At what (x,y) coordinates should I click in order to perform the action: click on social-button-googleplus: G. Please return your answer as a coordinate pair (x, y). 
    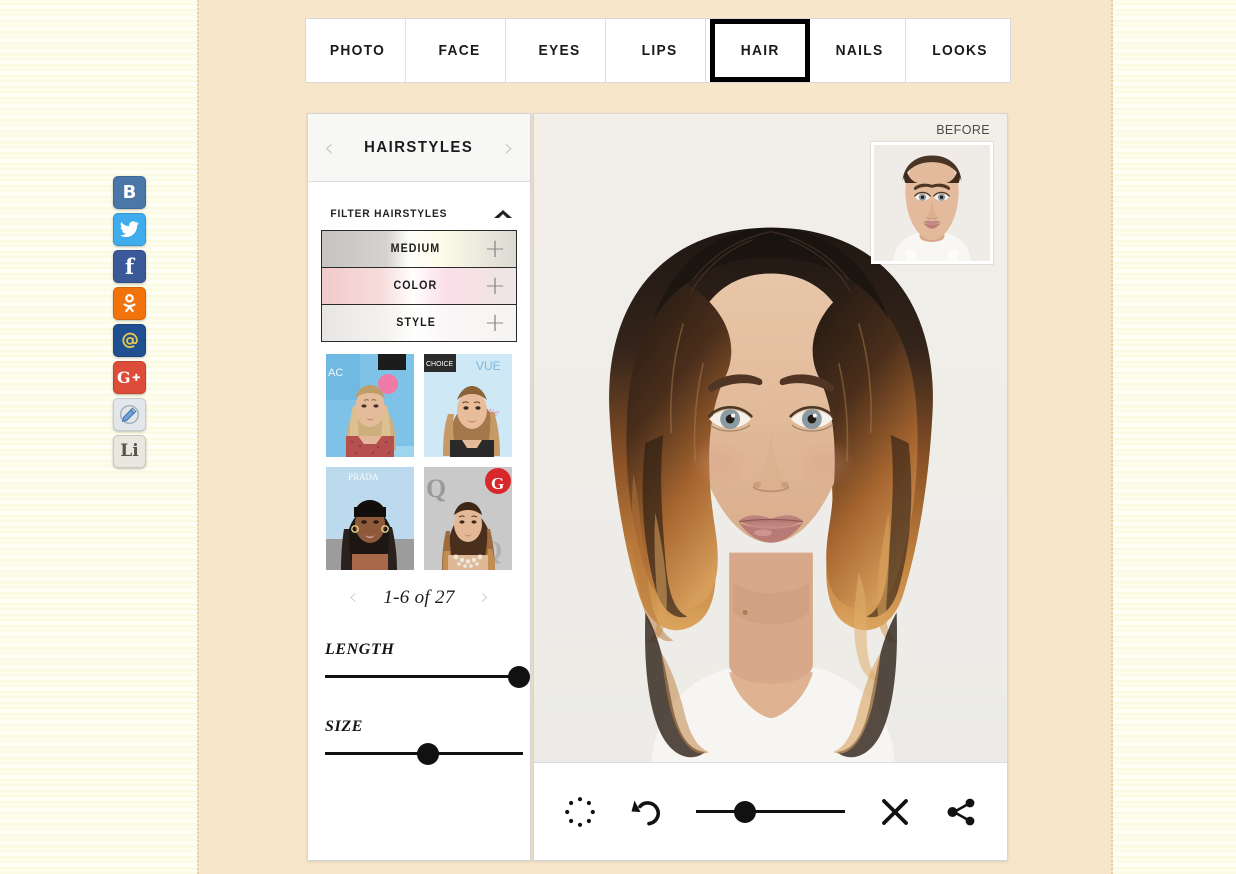
    Looking at the image, I should click on (129, 377).